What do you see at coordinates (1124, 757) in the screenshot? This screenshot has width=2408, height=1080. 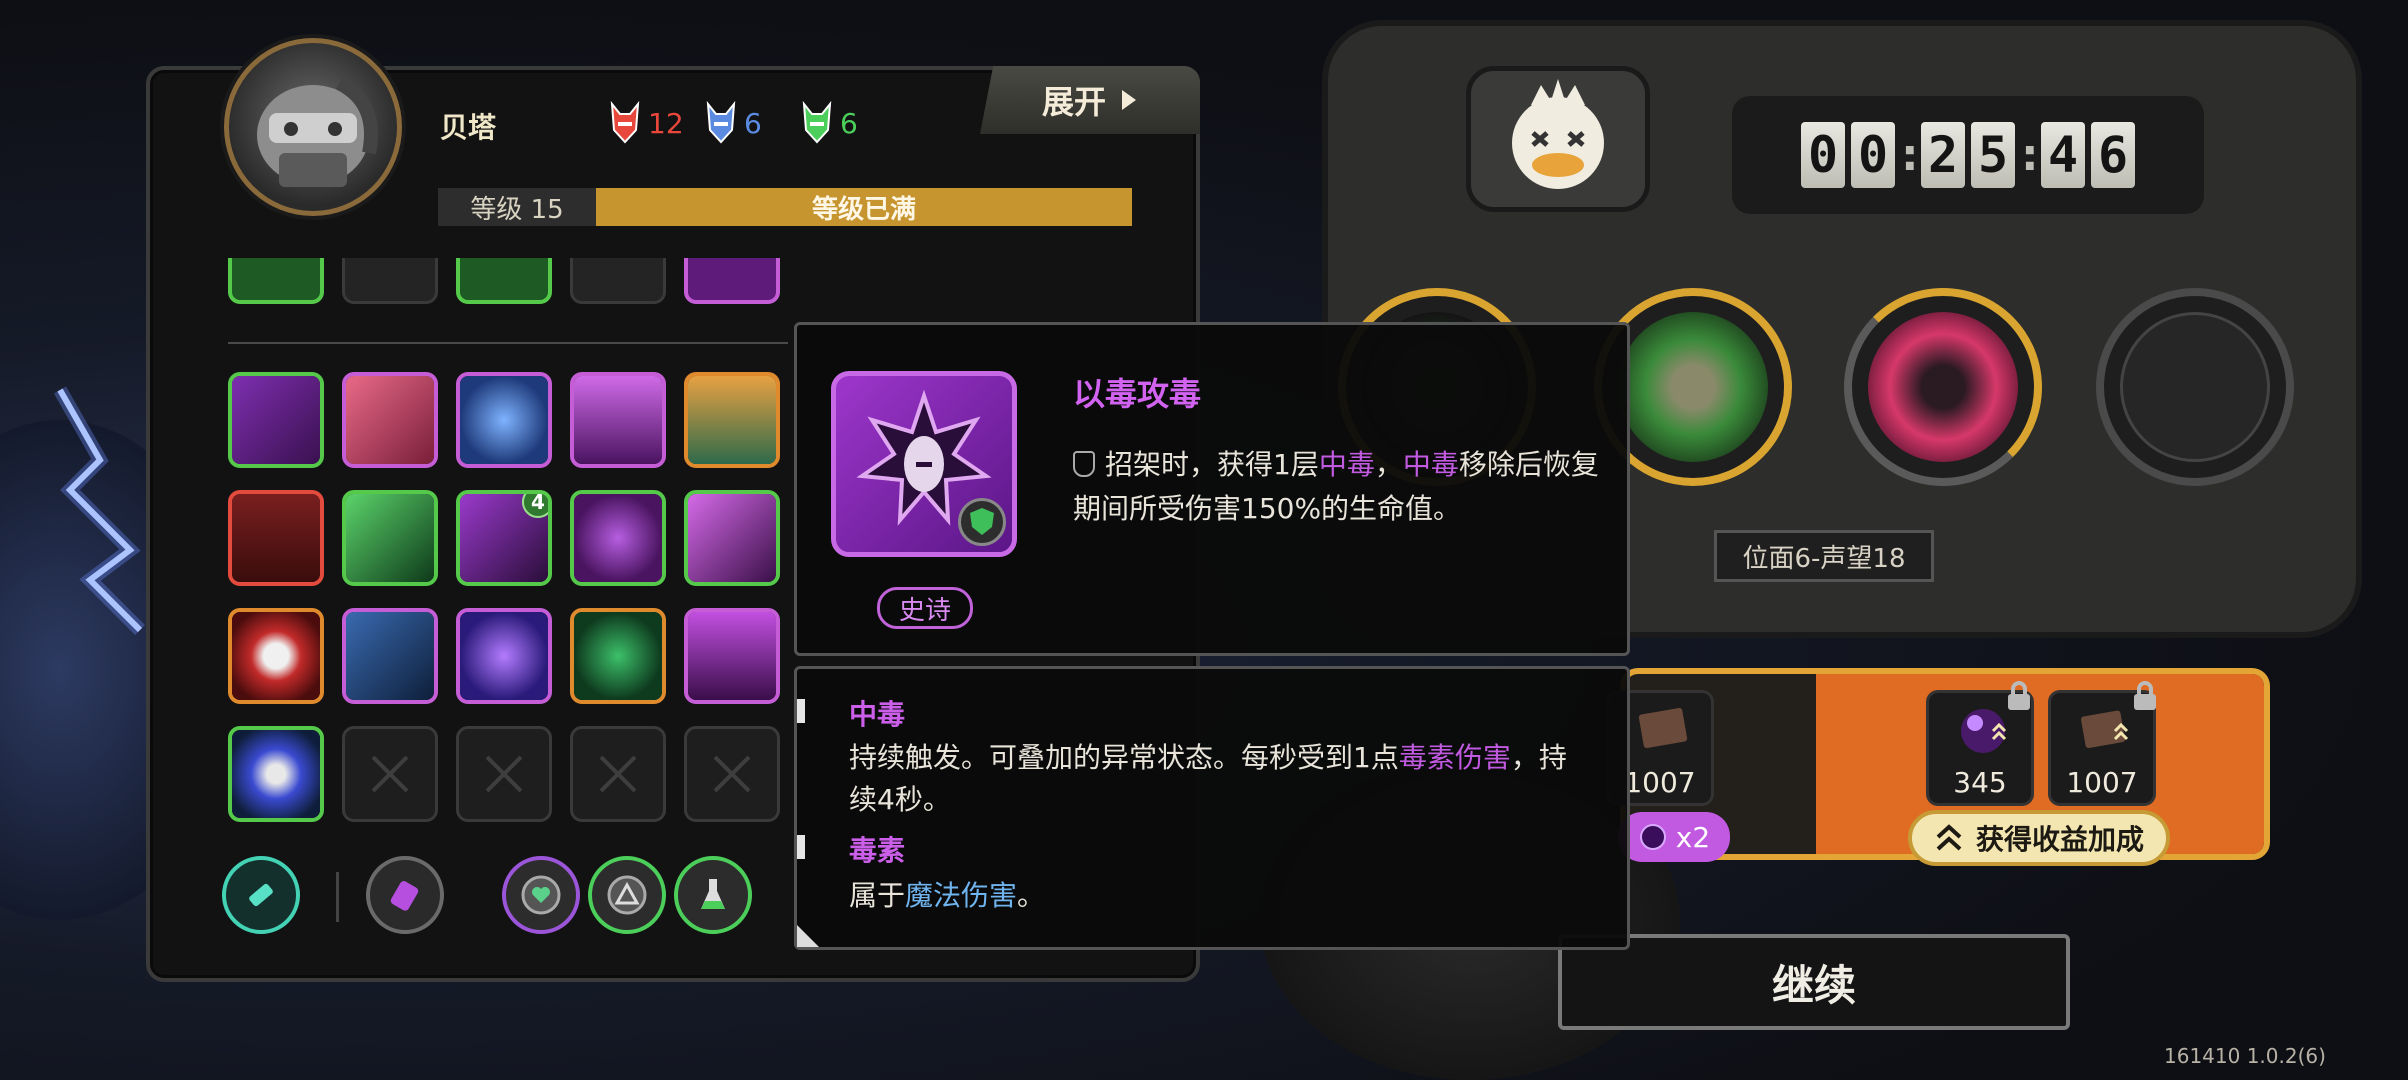 I see `keyword-text-part: 持续触发。可叠加的异常状态。每秒受到1点` at bounding box center [1124, 757].